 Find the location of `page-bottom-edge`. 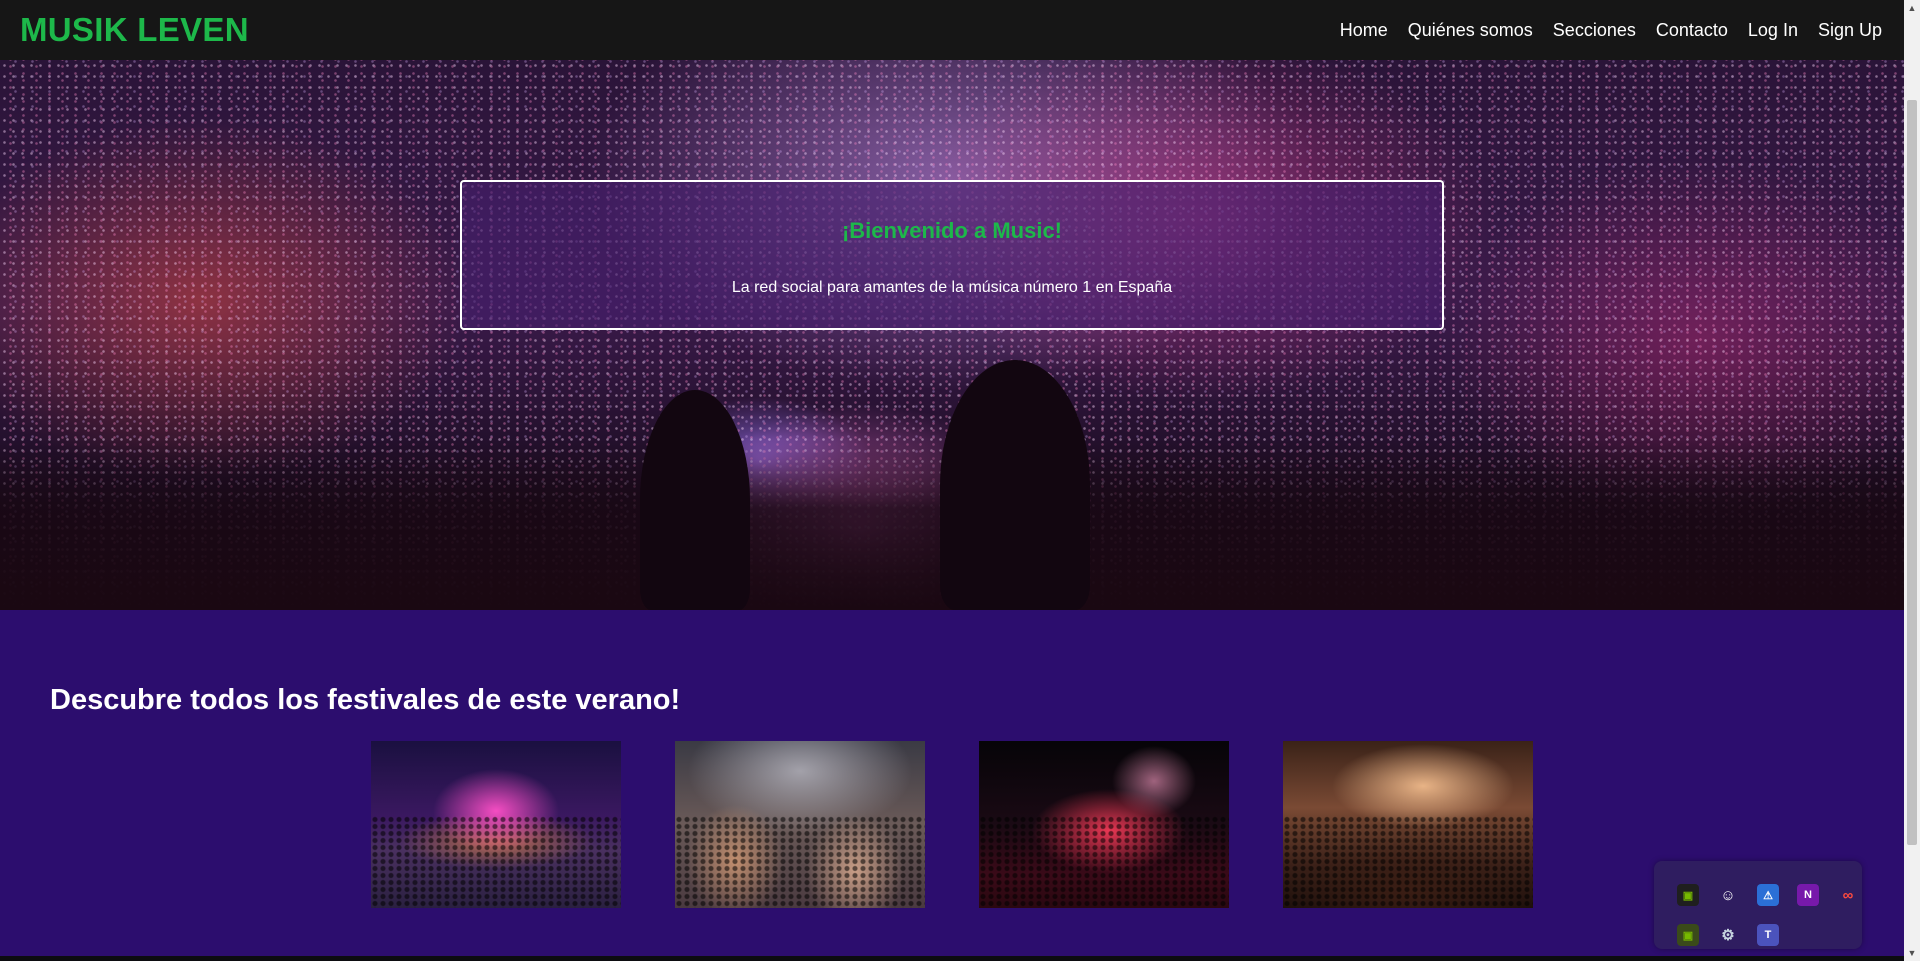

page-bottom-edge is located at coordinates (952, 958).